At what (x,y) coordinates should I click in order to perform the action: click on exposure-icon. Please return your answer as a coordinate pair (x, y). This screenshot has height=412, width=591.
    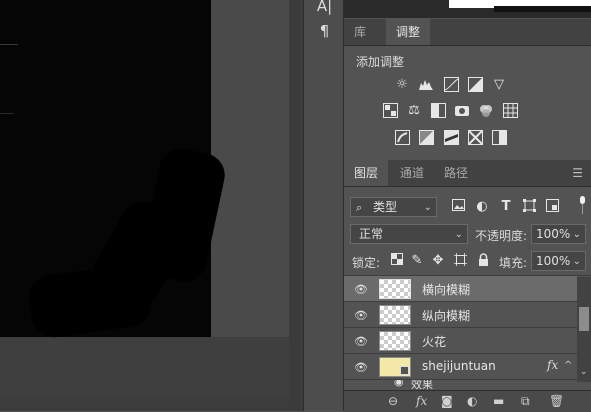
    Looking at the image, I should click on (475, 85).